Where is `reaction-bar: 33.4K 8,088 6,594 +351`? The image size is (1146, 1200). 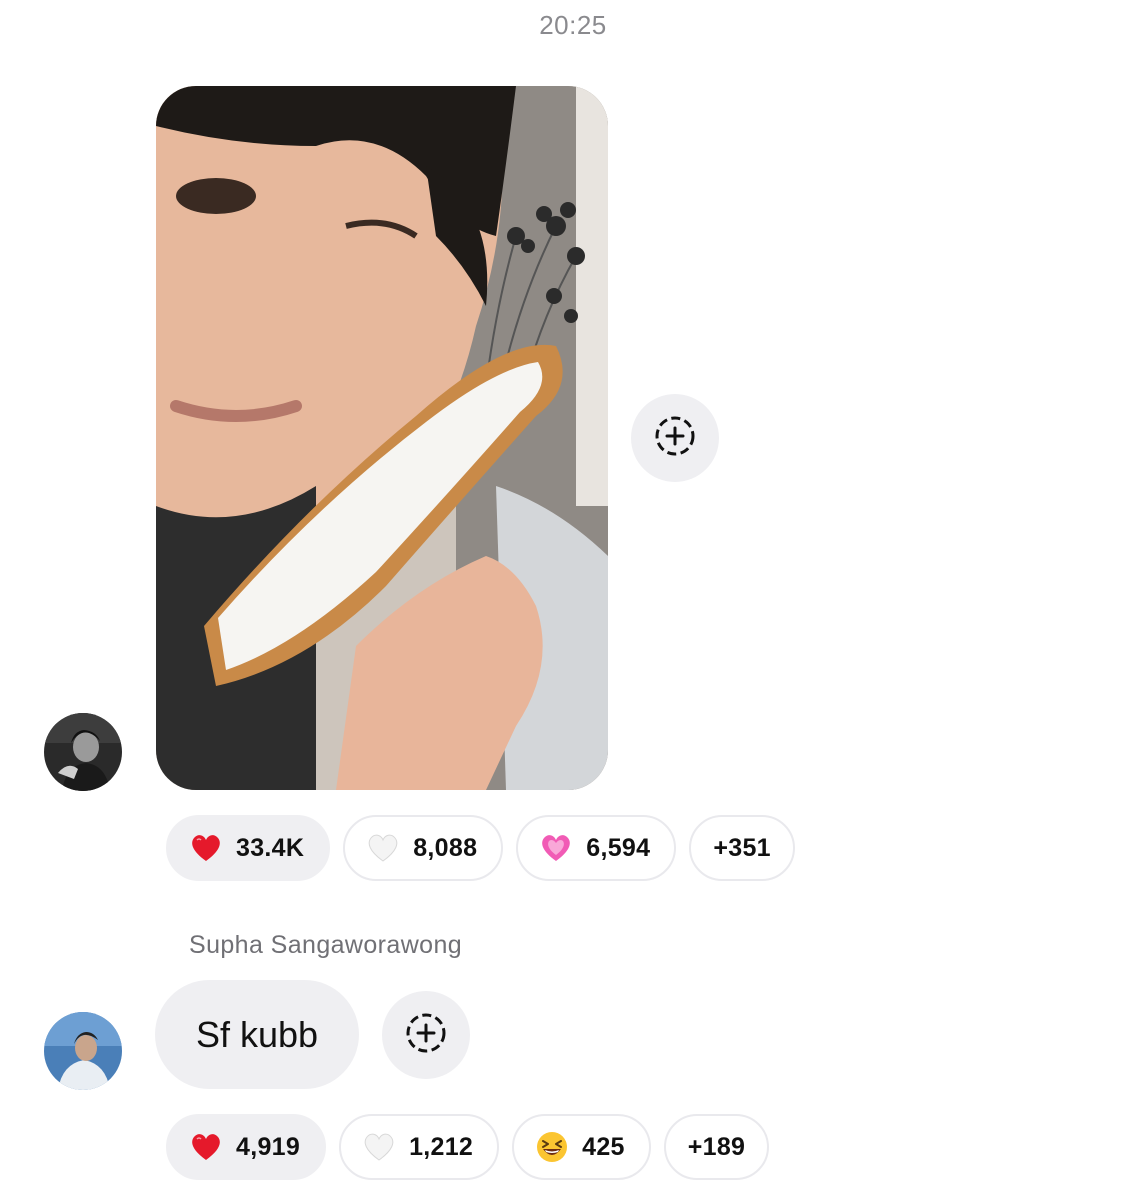 reaction-bar: 33.4K 8,088 6,594 +351 is located at coordinates (480, 848).